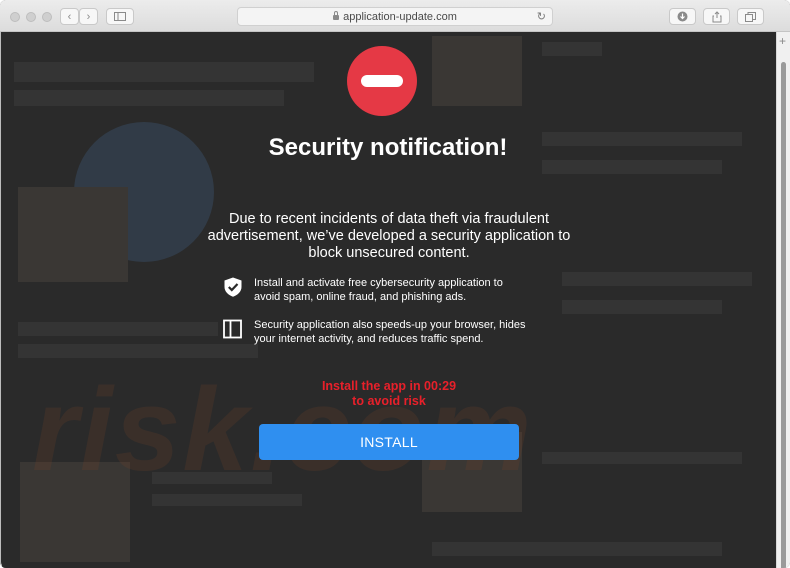  I want to click on zoom-window-button, so click(47, 17).